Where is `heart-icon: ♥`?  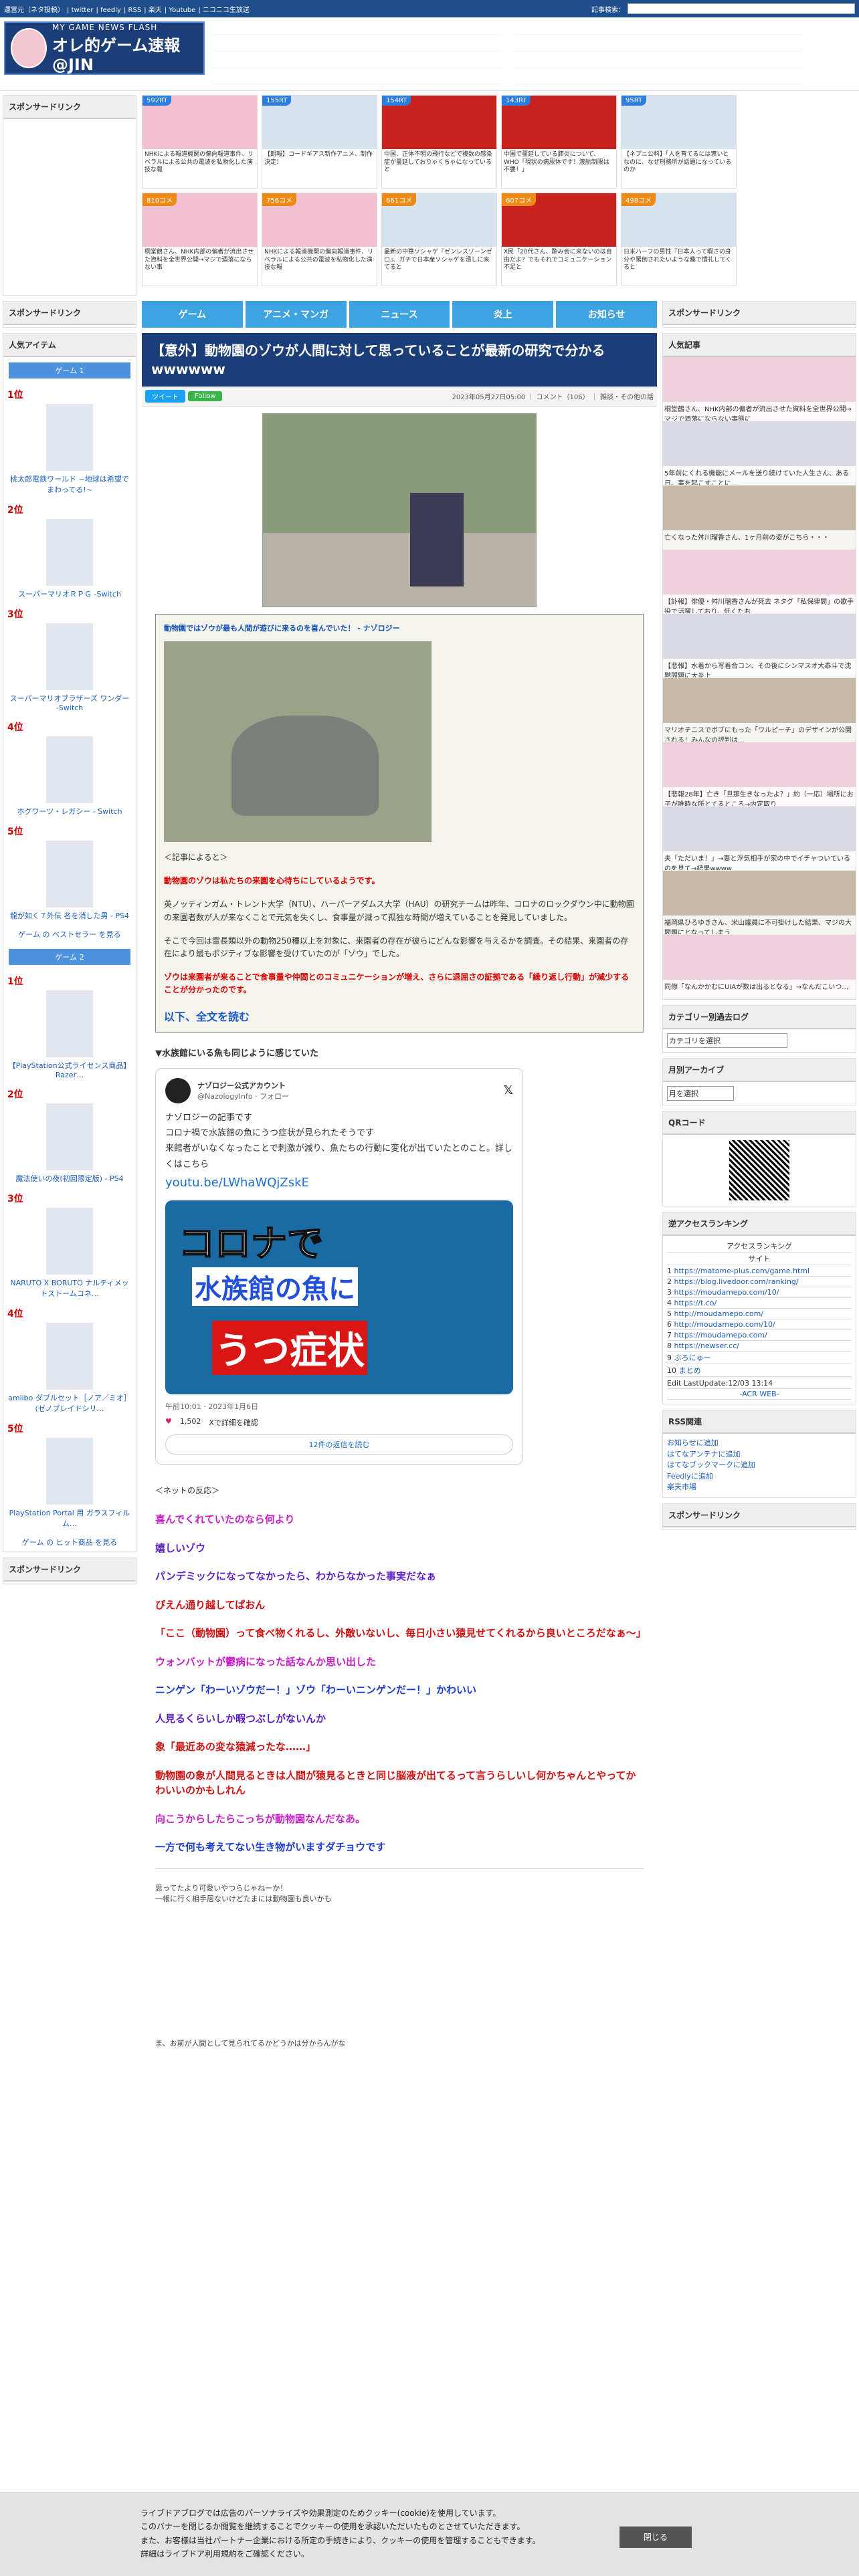 heart-icon: ♥ is located at coordinates (168, 1423).